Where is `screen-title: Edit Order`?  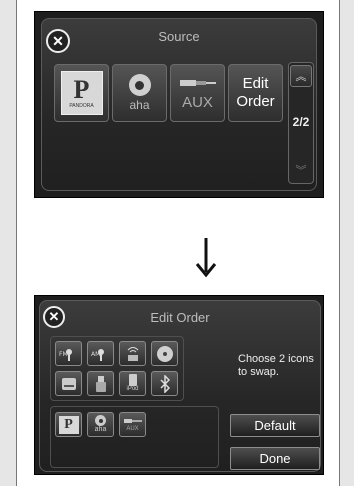 screen-title: Edit Order is located at coordinates (180, 317).